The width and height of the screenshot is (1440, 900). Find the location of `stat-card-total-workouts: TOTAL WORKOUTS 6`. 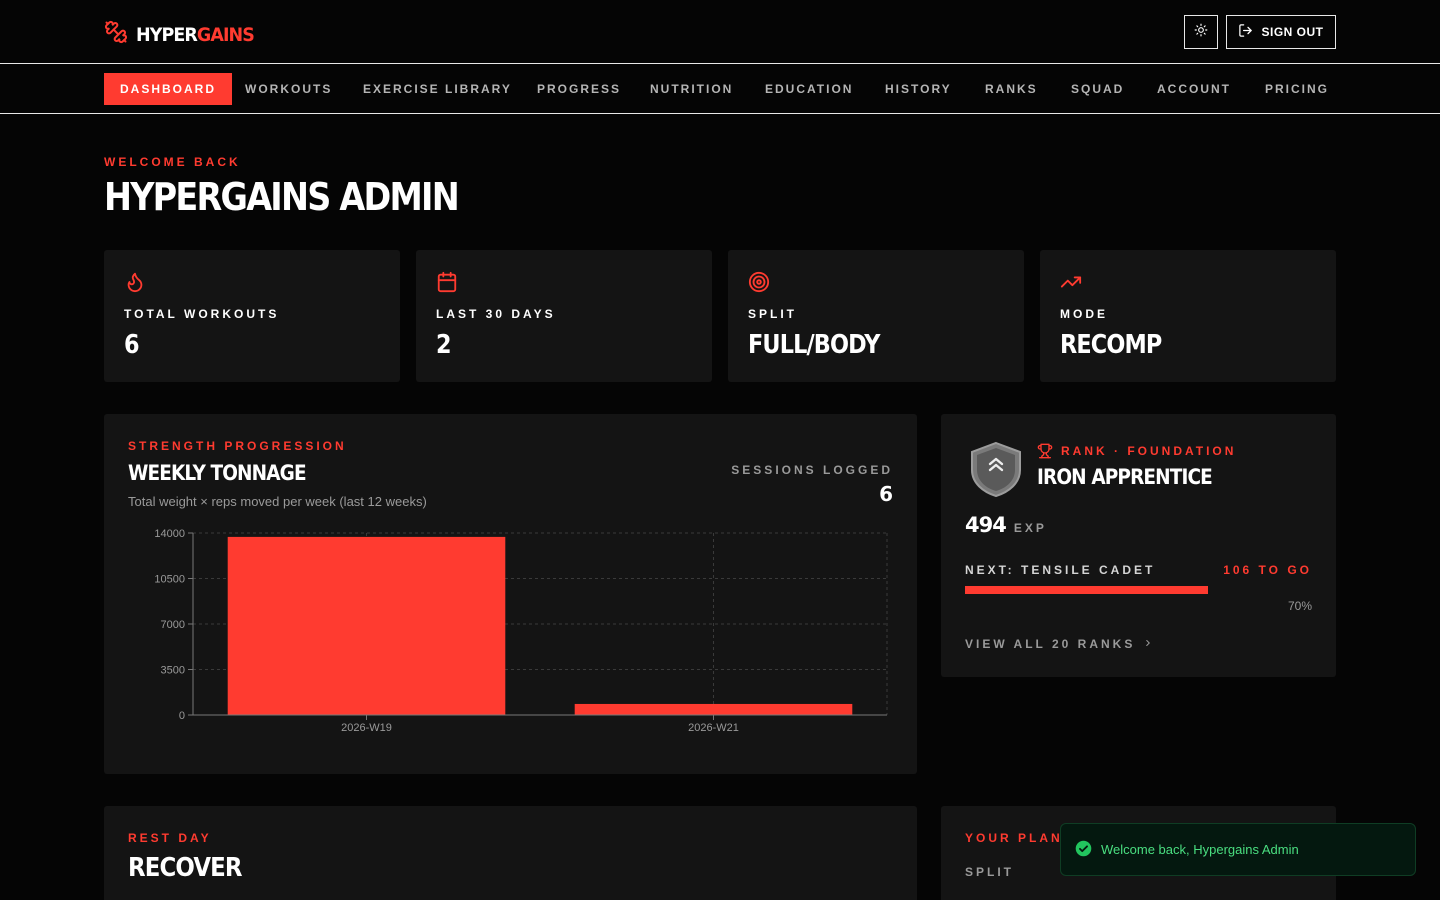

stat-card-total-workouts: TOTAL WORKOUTS 6 is located at coordinates (252, 316).